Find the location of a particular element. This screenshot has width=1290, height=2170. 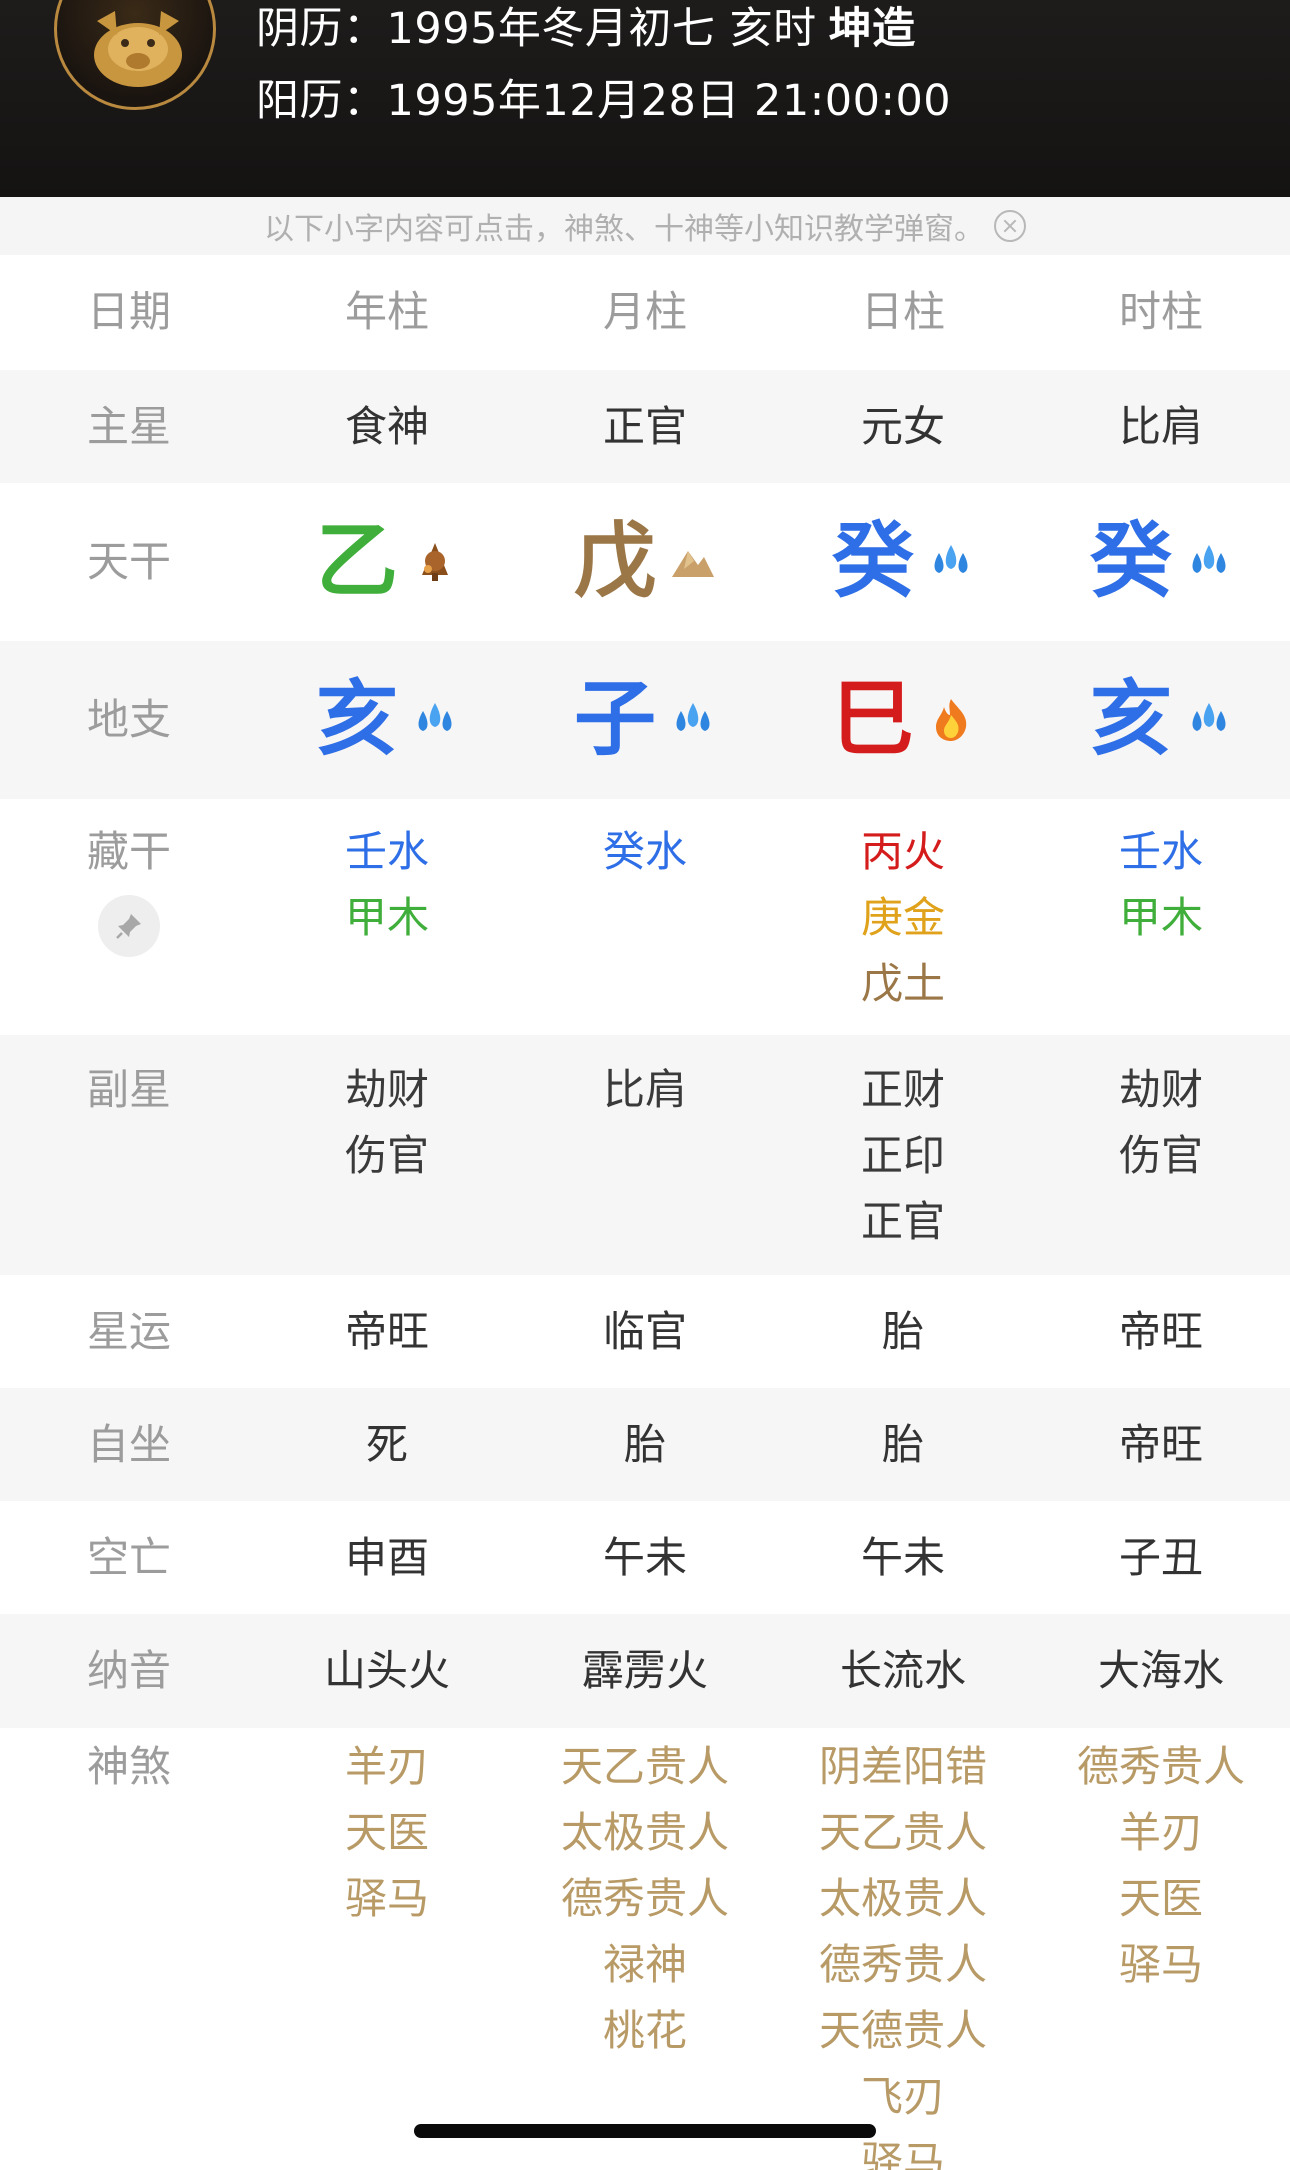

hidden-stem-hour: 壬水 甲木 is located at coordinates (1161, 885).